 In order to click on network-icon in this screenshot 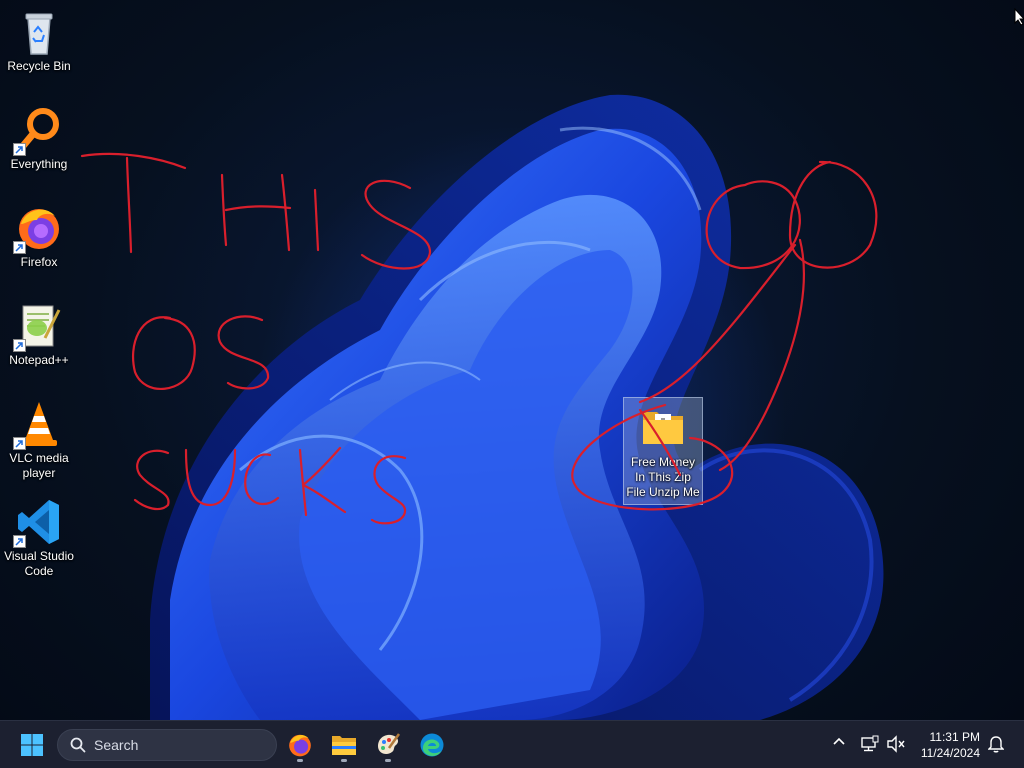, I will do `click(870, 744)`.